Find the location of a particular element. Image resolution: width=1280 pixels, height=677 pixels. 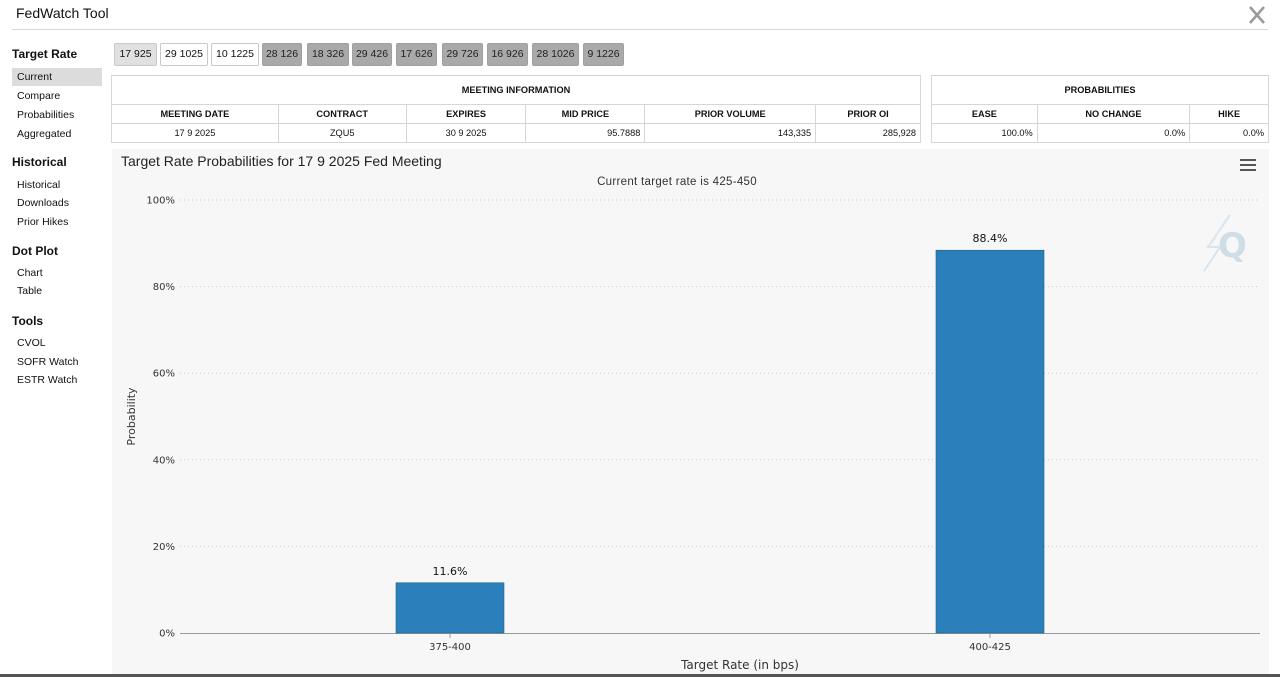

y-tick-label: 100% is located at coordinates (160, 201).